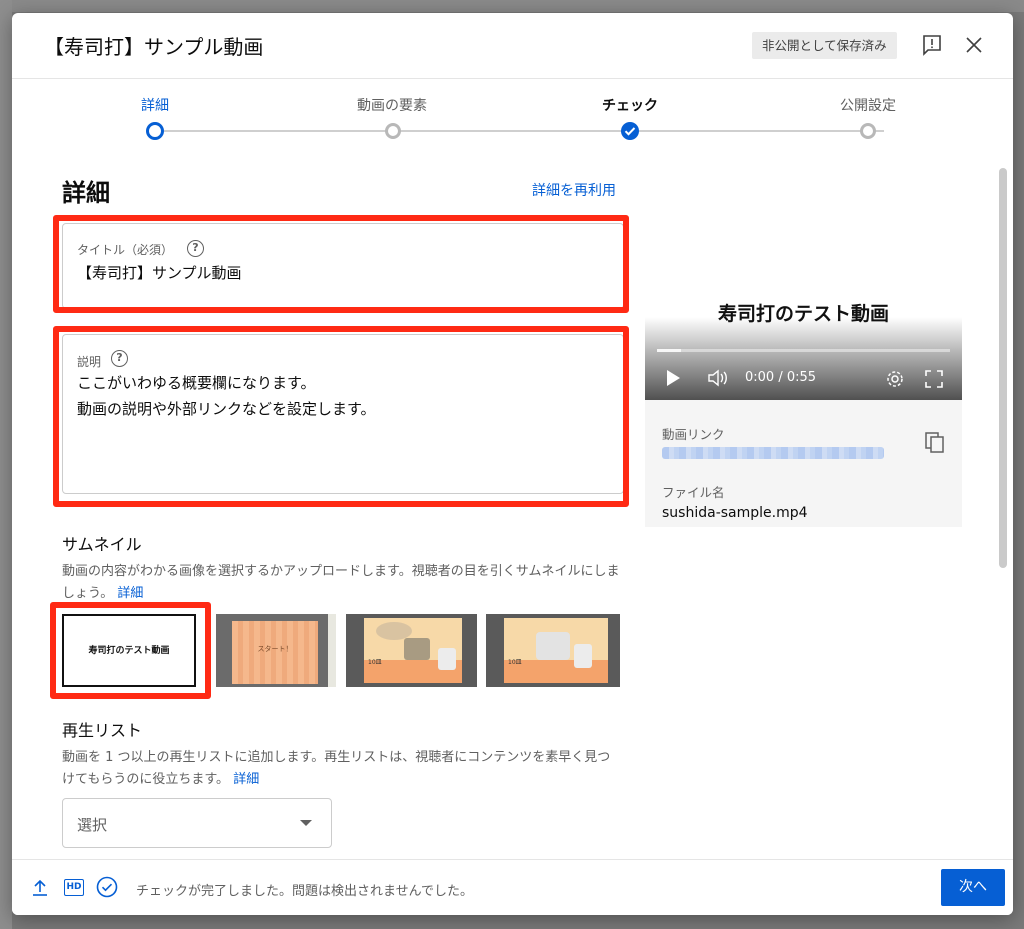 This screenshot has height=929, width=1024. I want to click on step-visibility-label: 公開設定, so click(868, 105).